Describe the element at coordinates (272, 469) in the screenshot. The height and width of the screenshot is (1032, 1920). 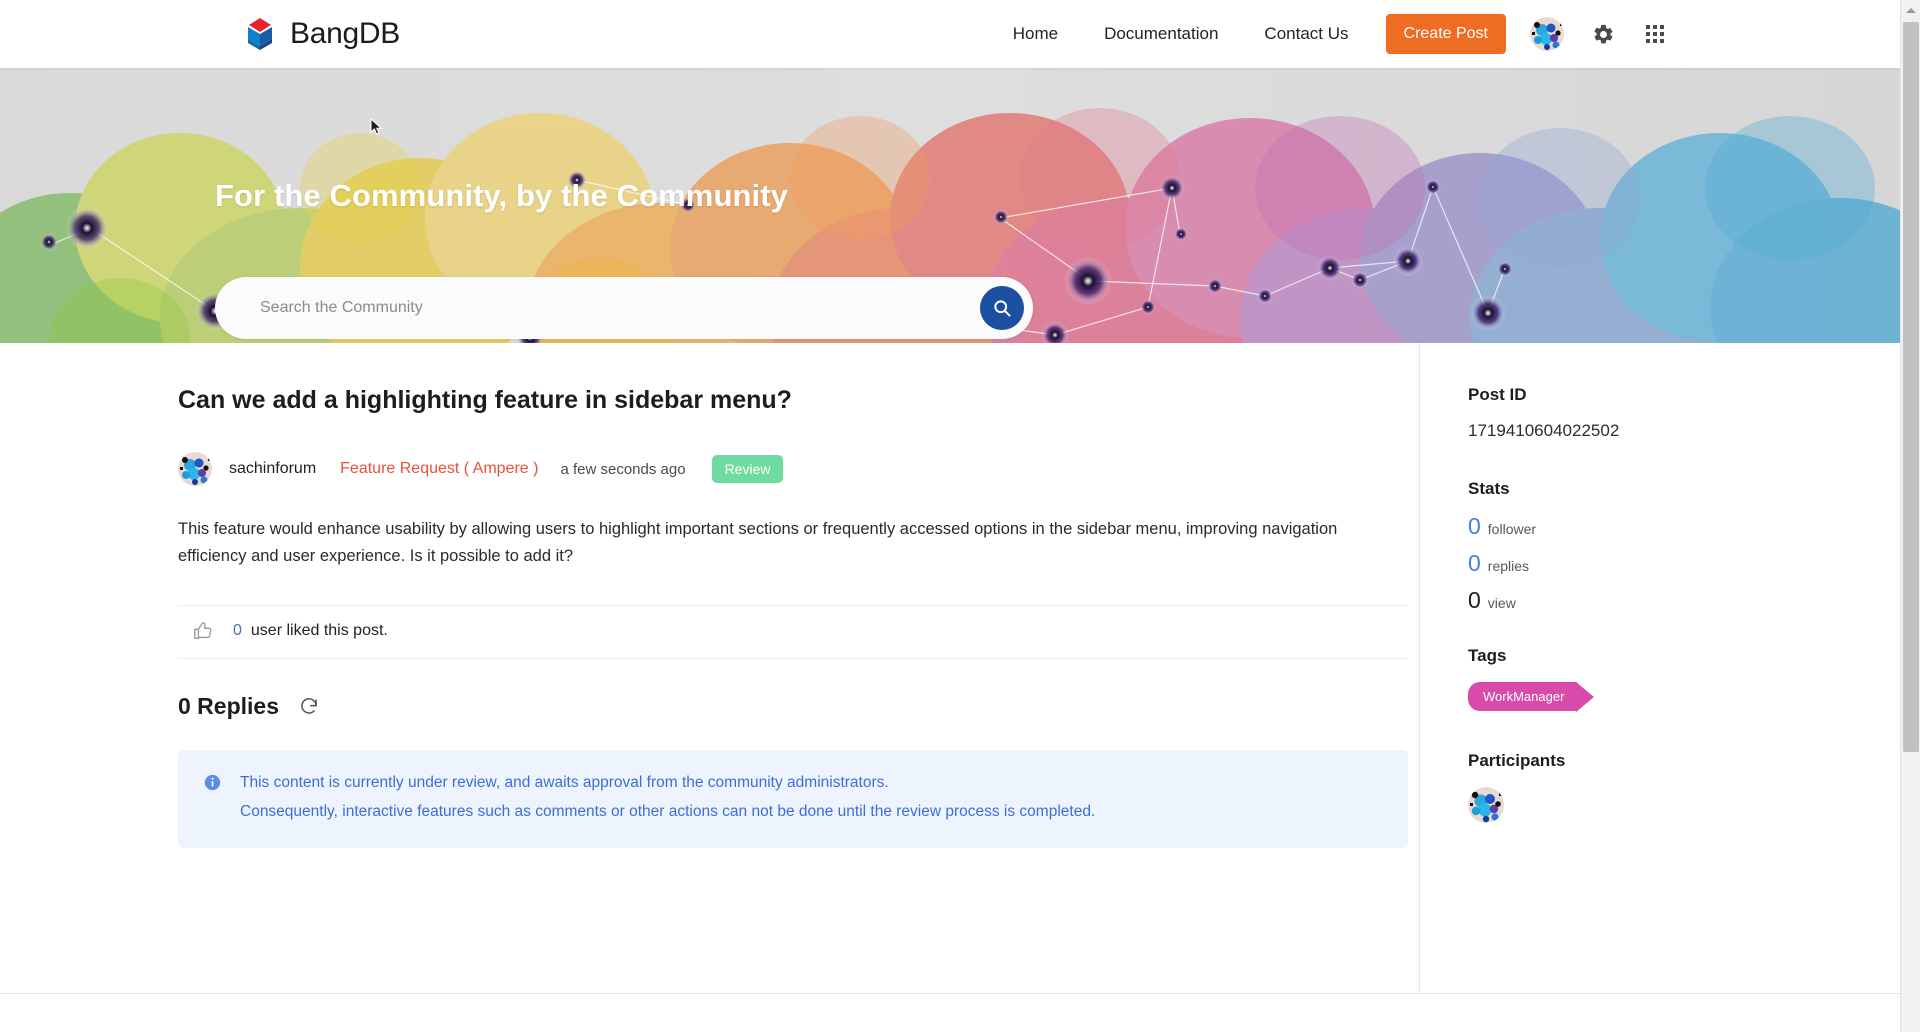
I see `post-author-name: sachinforum` at that location.